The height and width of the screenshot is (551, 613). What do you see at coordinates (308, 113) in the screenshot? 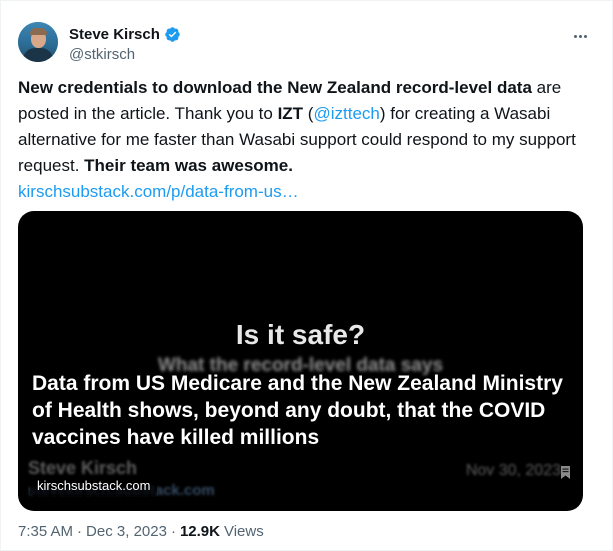
I see `tweet-text-segment: (` at bounding box center [308, 113].